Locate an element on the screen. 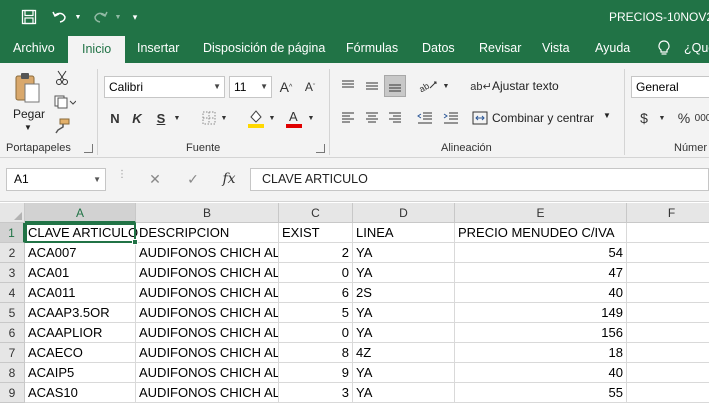  cell-a1: CLAVE ARTICULO is located at coordinates (81, 233).